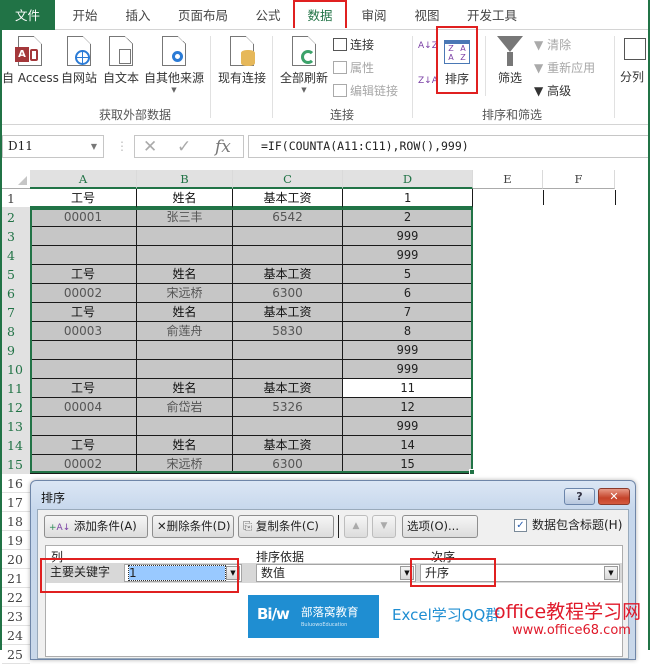  What do you see at coordinates (288, 331) in the screenshot?
I see `cell-c8: 5830` at bounding box center [288, 331].